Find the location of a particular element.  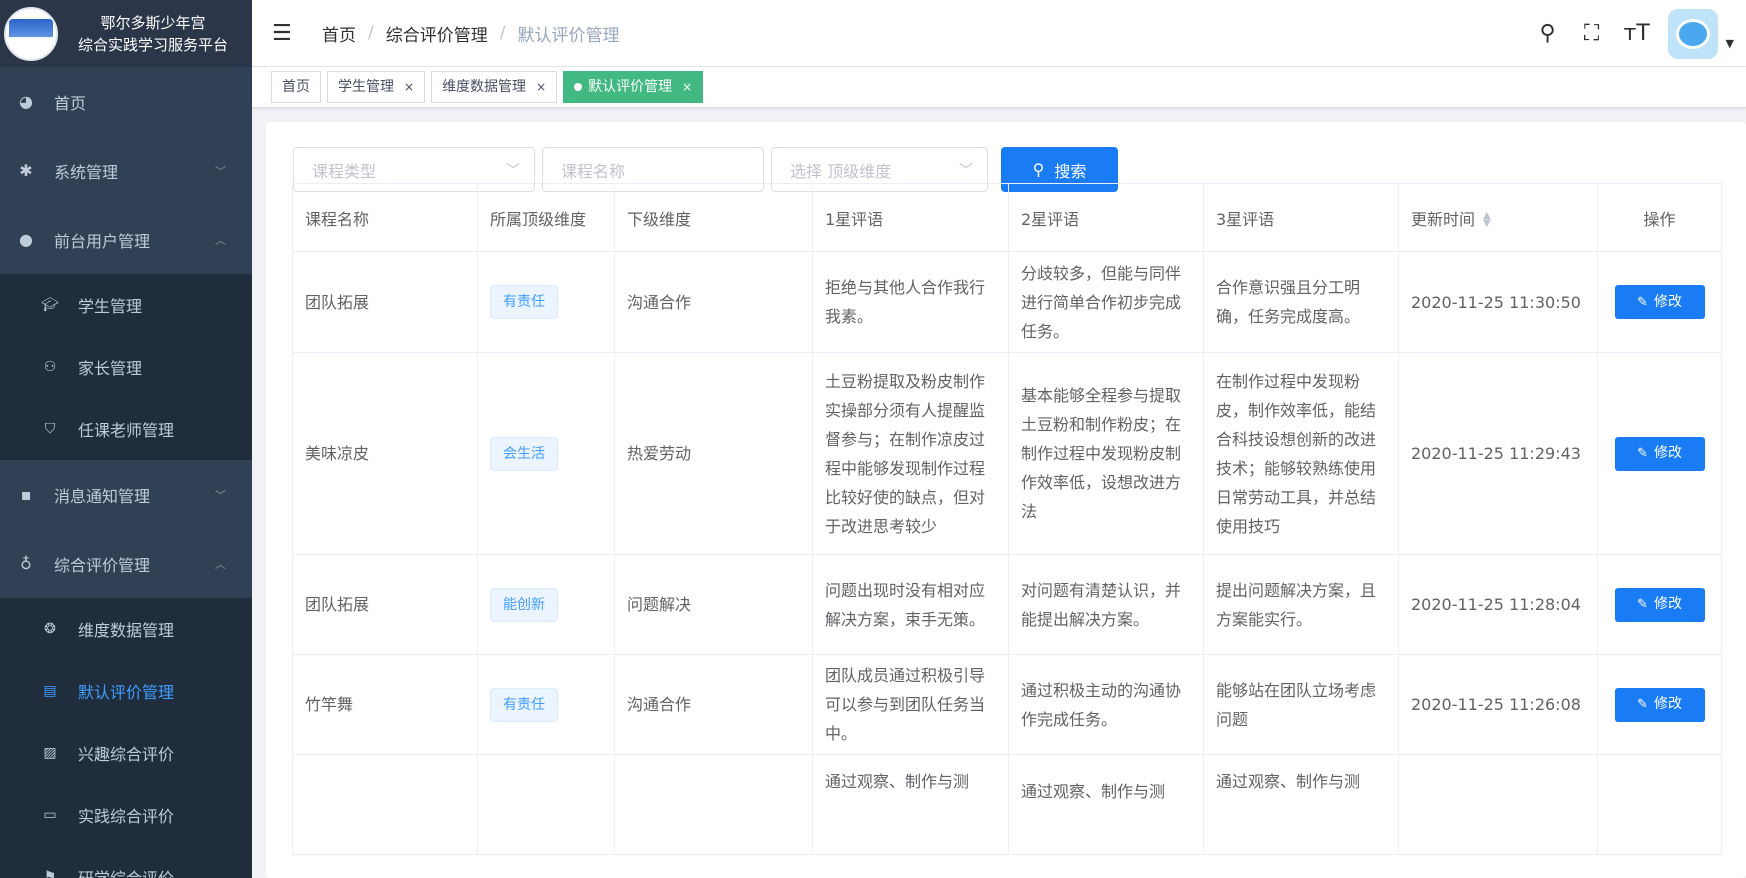

hamburger-icon: ☰ is located at coordinates (285, 33).